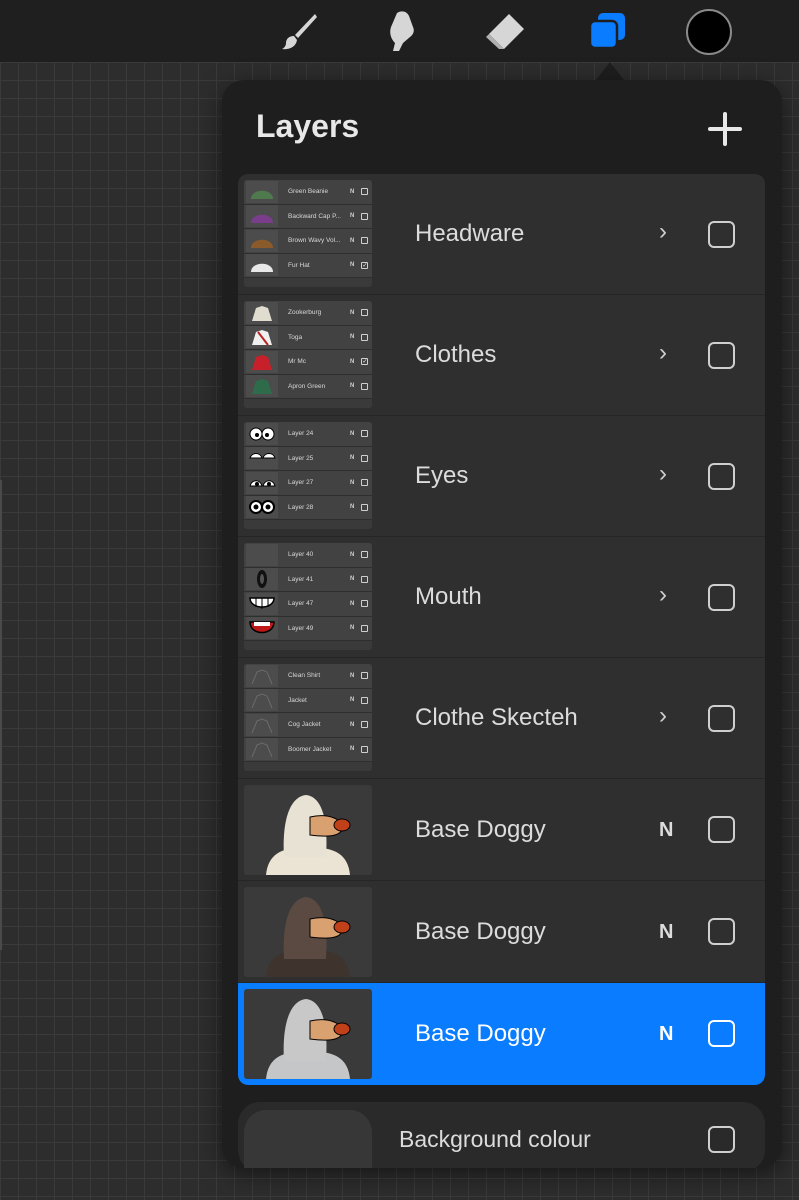  Describe the element at coordinates (305, 313) in the screenshot. I see `mini-layer-name: Zookerburg` at that location.